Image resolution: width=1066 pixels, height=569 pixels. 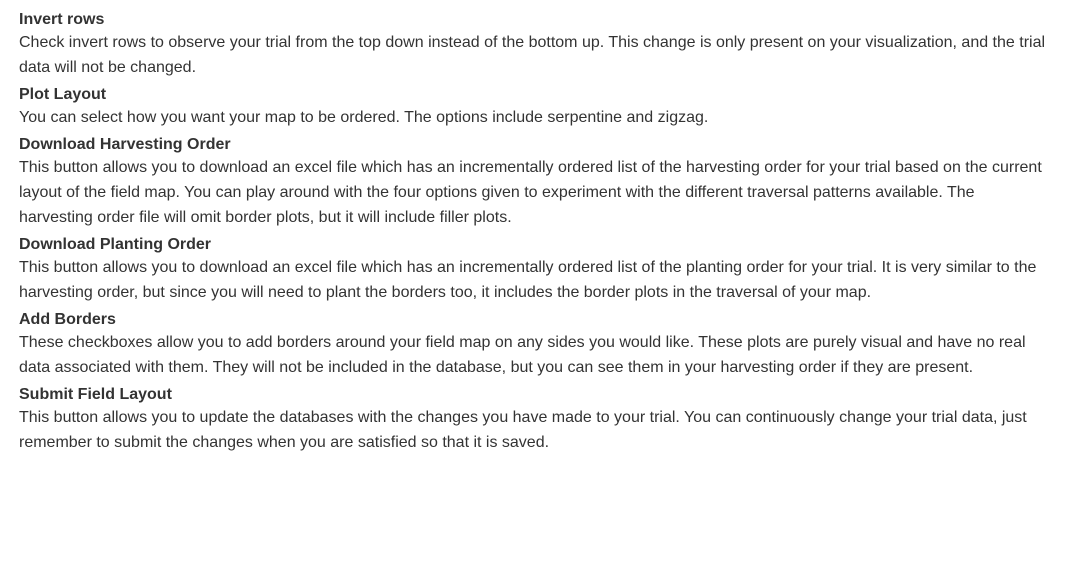 I want to click on section-title: Download Planting Order, so click(x=115, y=244).